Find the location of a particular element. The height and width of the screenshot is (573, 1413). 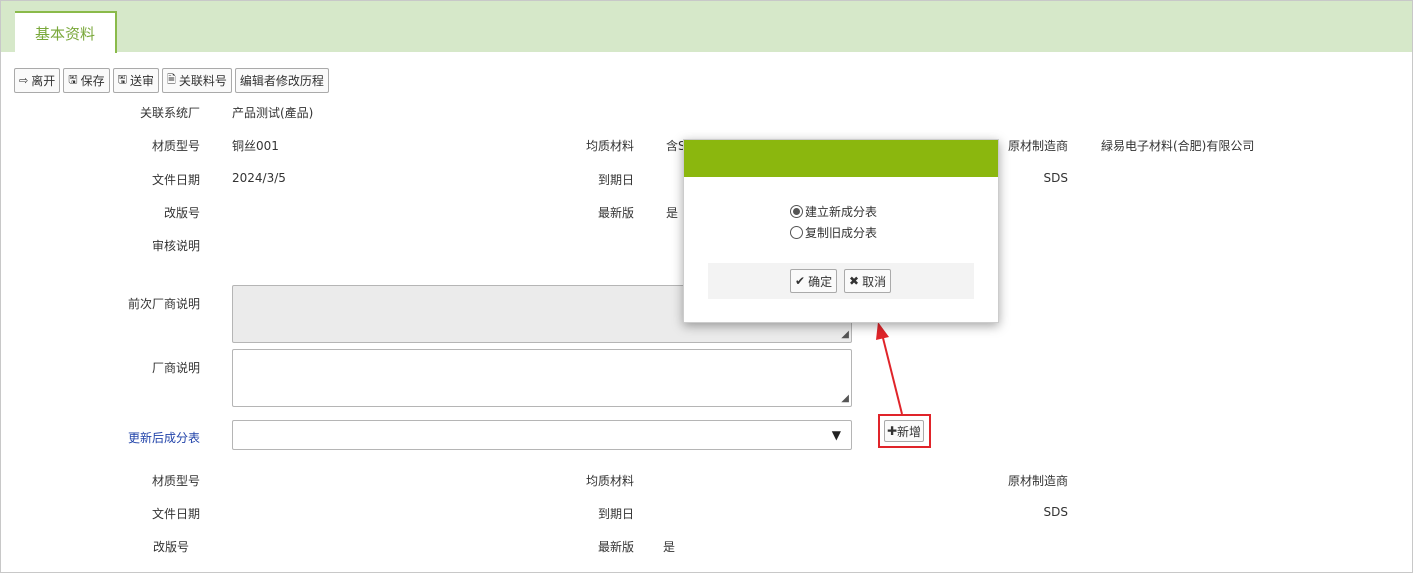

radio-copy is located at coordinates (796, 232).